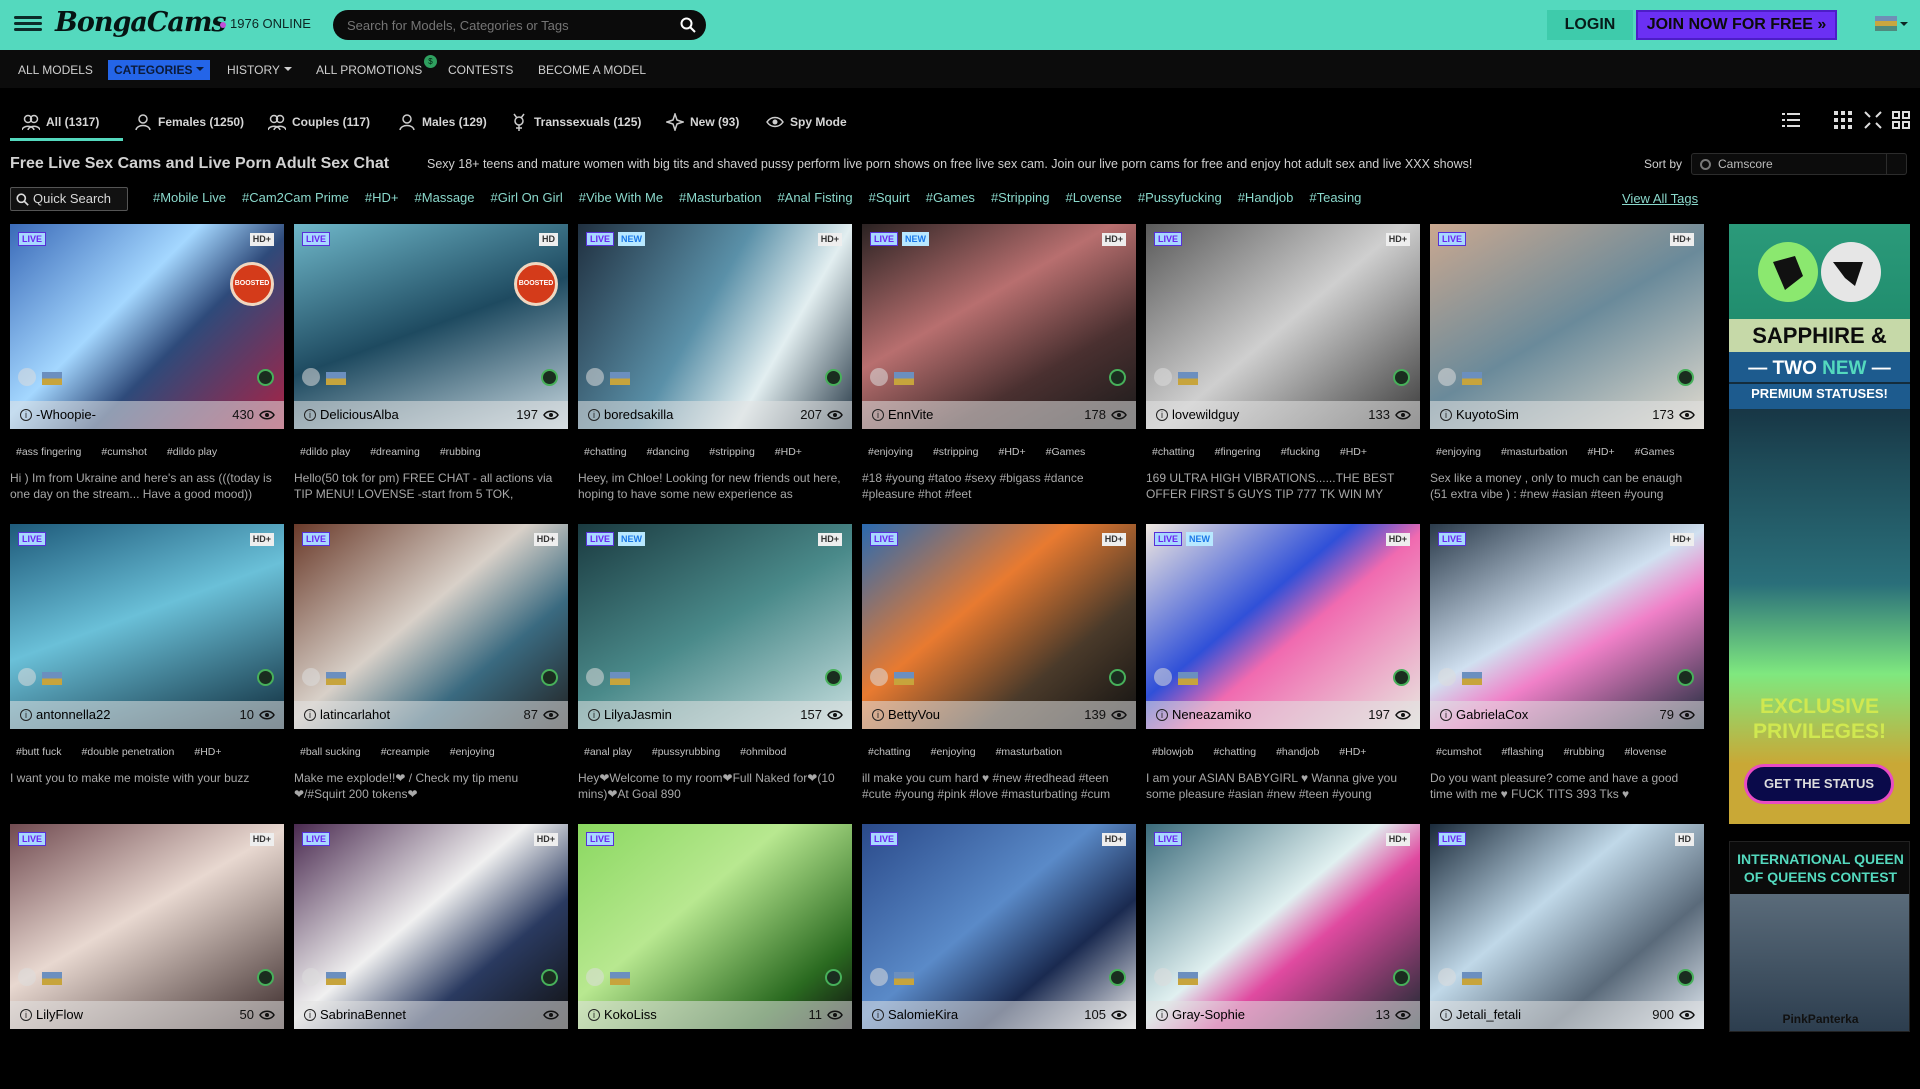 The height and width of the screenshot is (1089, 1920). I want to click on model-tag: #lovense, so click(1645, 752).